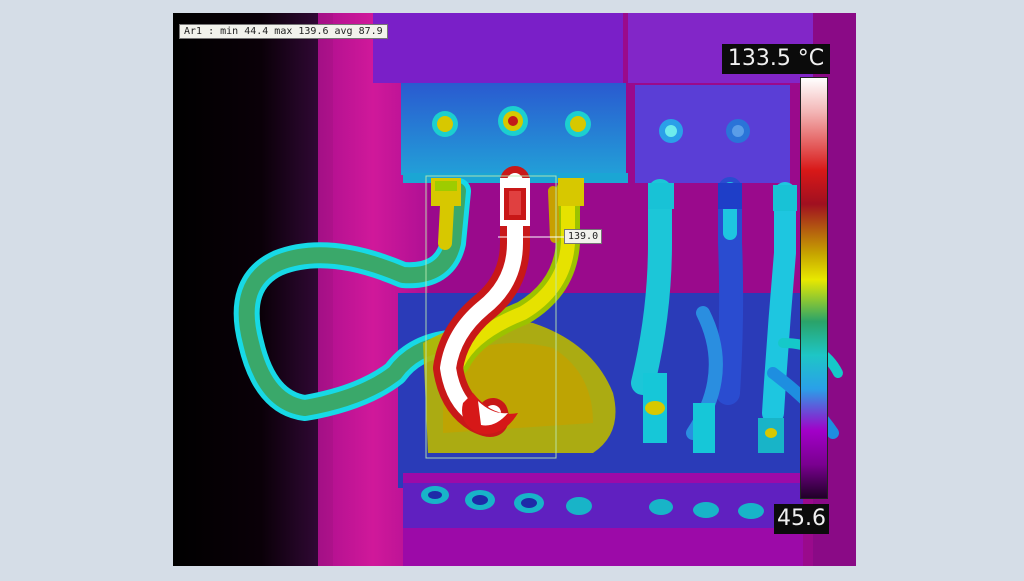 This screenshot has width=1024, height=581. What do you see at coordinates (801, 519) in the screenshot?
I see `temperature-scale-min: 45.6` at bounding box center [801, 519].